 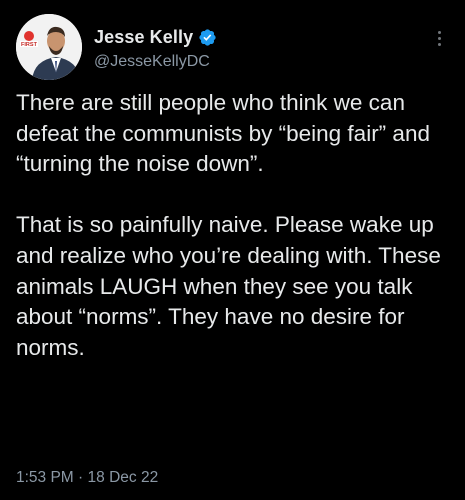 What do you see at coordinates (29, 36) in the screenshot?
I see `logo-emblem` at bounding box center [29, 36].